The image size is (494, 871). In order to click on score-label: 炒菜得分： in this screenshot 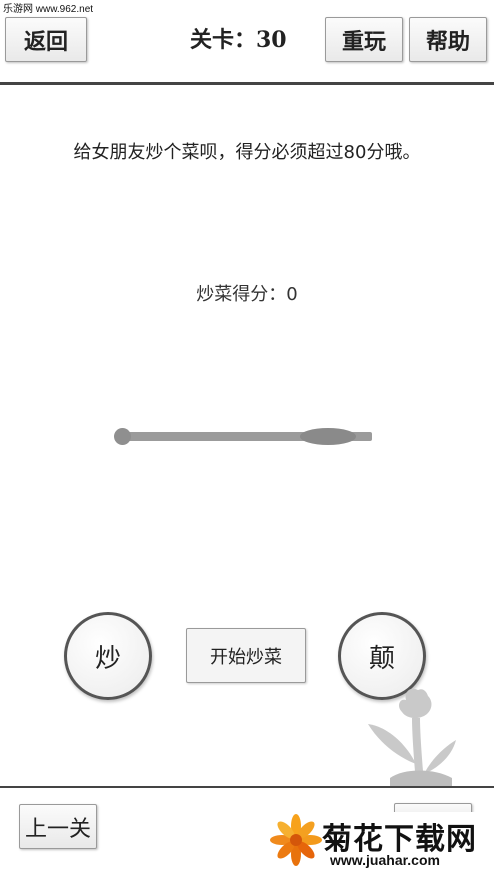, I will do `click(241, 294)`.